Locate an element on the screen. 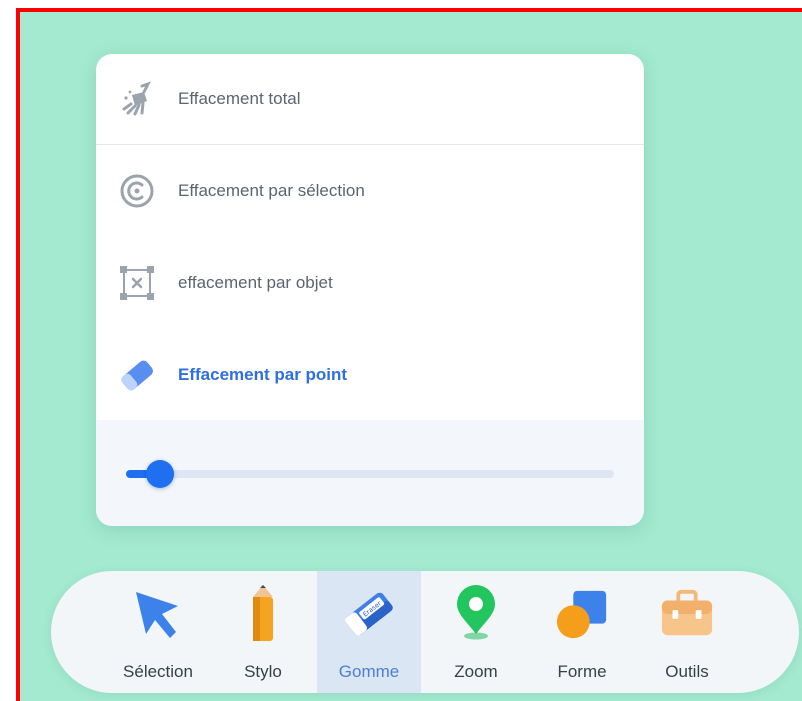 This screenshot has height=701, width=802. tool-label: Sélection is located at coordinates (158, 671).